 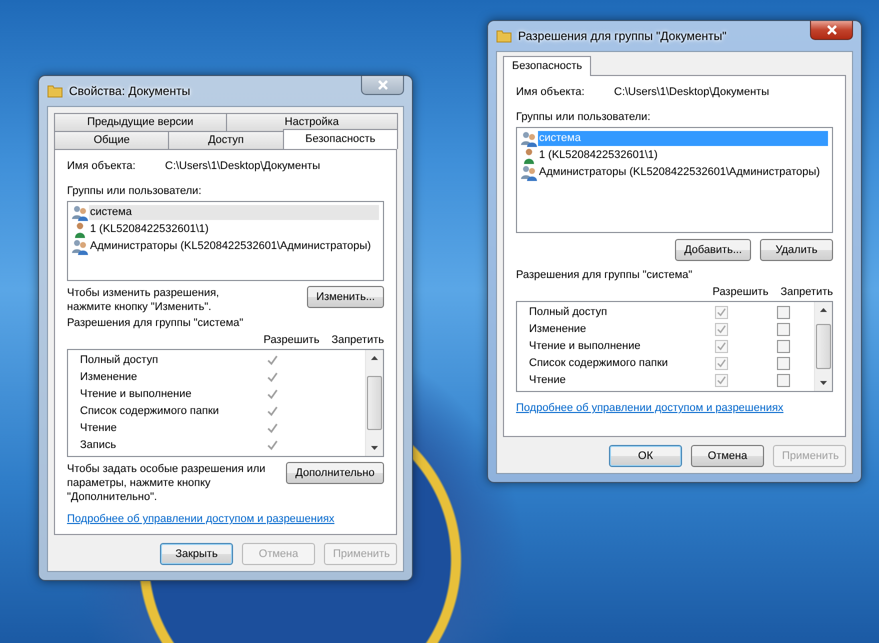 I want to click on permission-name: Запись, so click(x=99, y=445).